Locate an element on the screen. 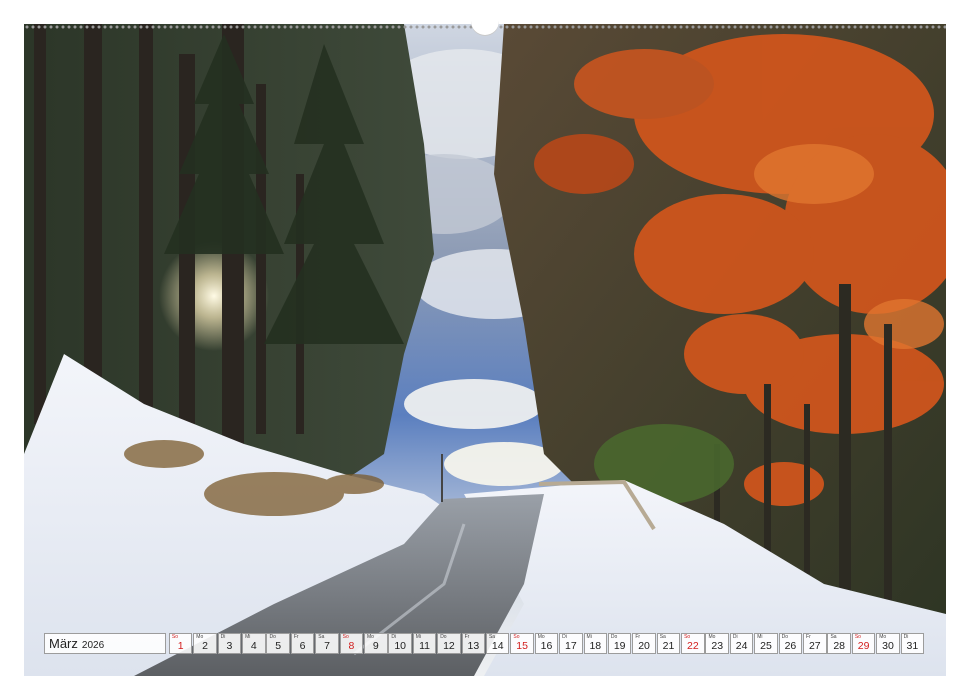 The image size is (971, 700). day-cell: Do 12 is located at coordinates (449, 643).